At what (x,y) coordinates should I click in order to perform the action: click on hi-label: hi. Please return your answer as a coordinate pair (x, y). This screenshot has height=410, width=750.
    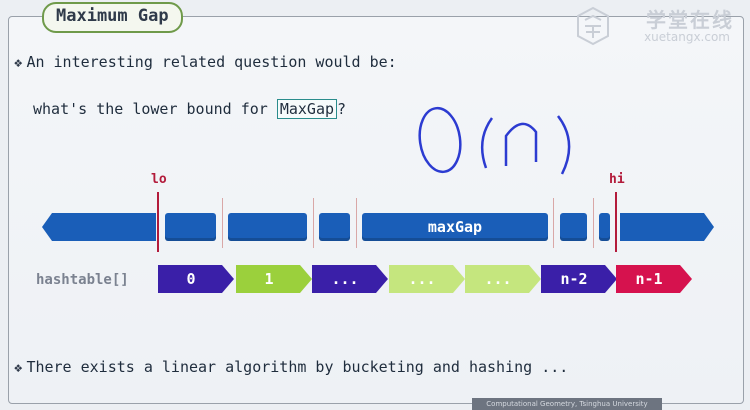
    Looking at the image, I should click on (617, 179).